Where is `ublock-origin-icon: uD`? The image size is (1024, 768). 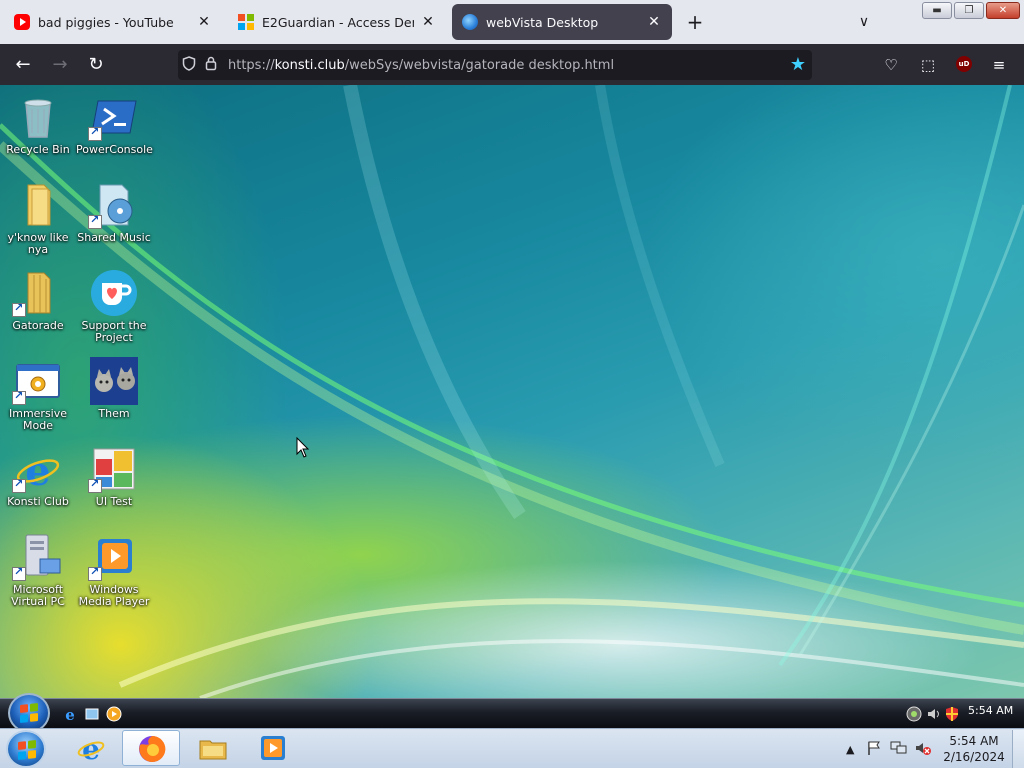 ublock-origin-icon: uD is located at coordinates (964, 64).